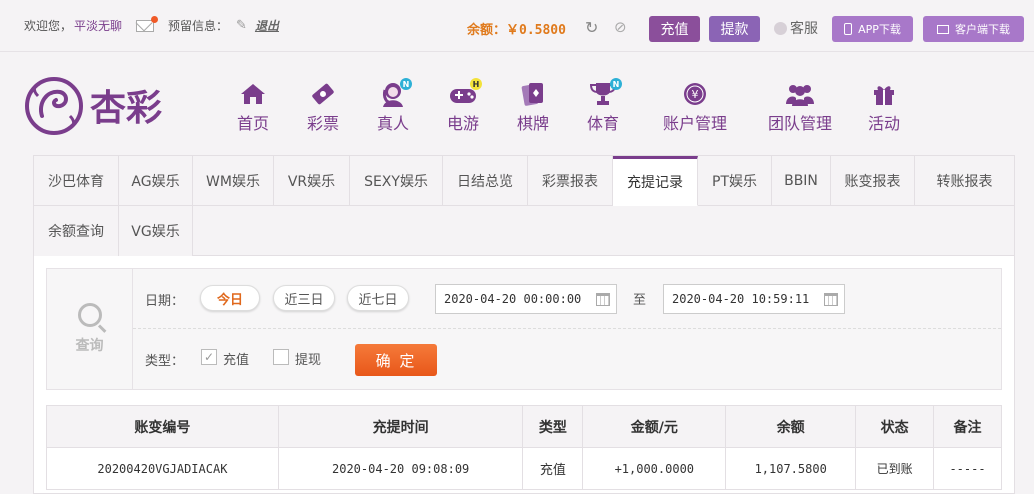 Image resolution: width=1034 pixels, height=494 pixels. Describe the element at coordinates (895, 468) in the screenshot. I see `record-status: 已到账` at that location.